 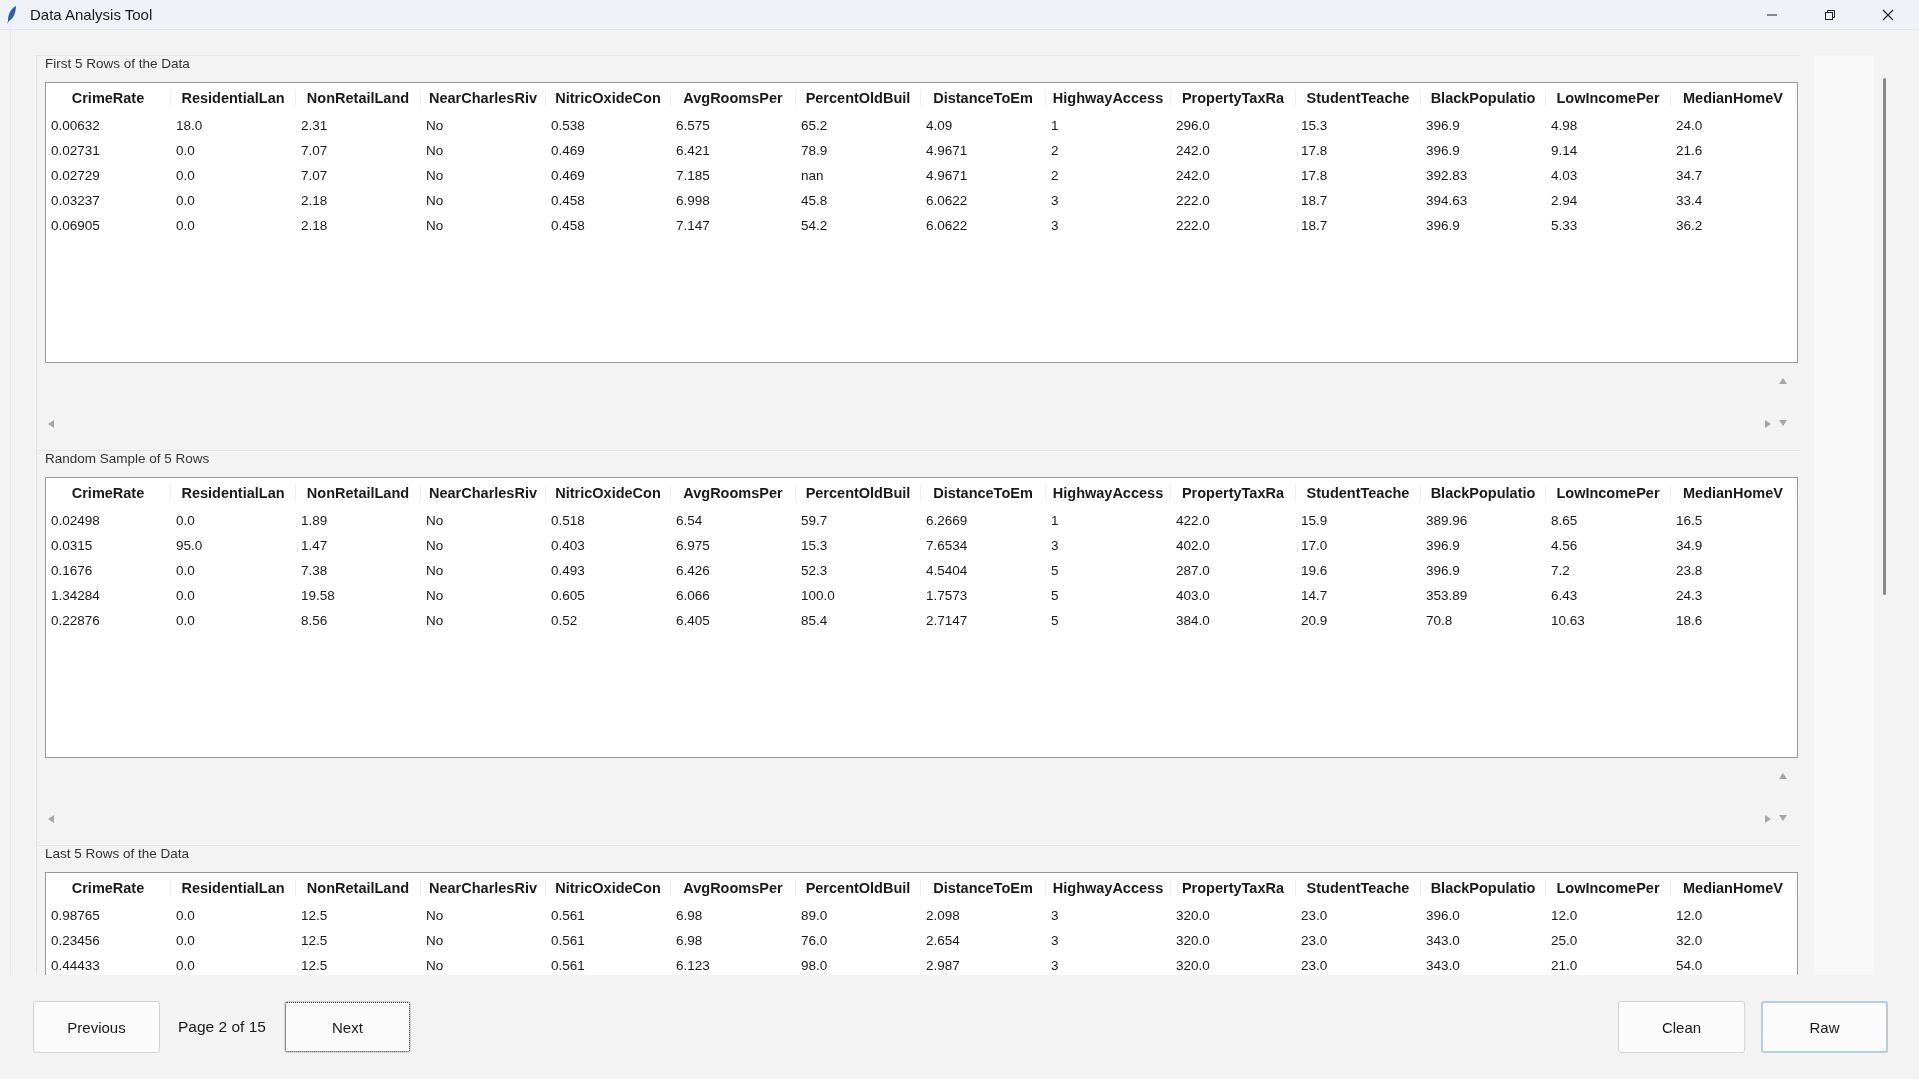 What do you see at coordinates (689, 940) in the screenshot?
I see `table-cell-text: 6.98` at bounding box center [689, 940].